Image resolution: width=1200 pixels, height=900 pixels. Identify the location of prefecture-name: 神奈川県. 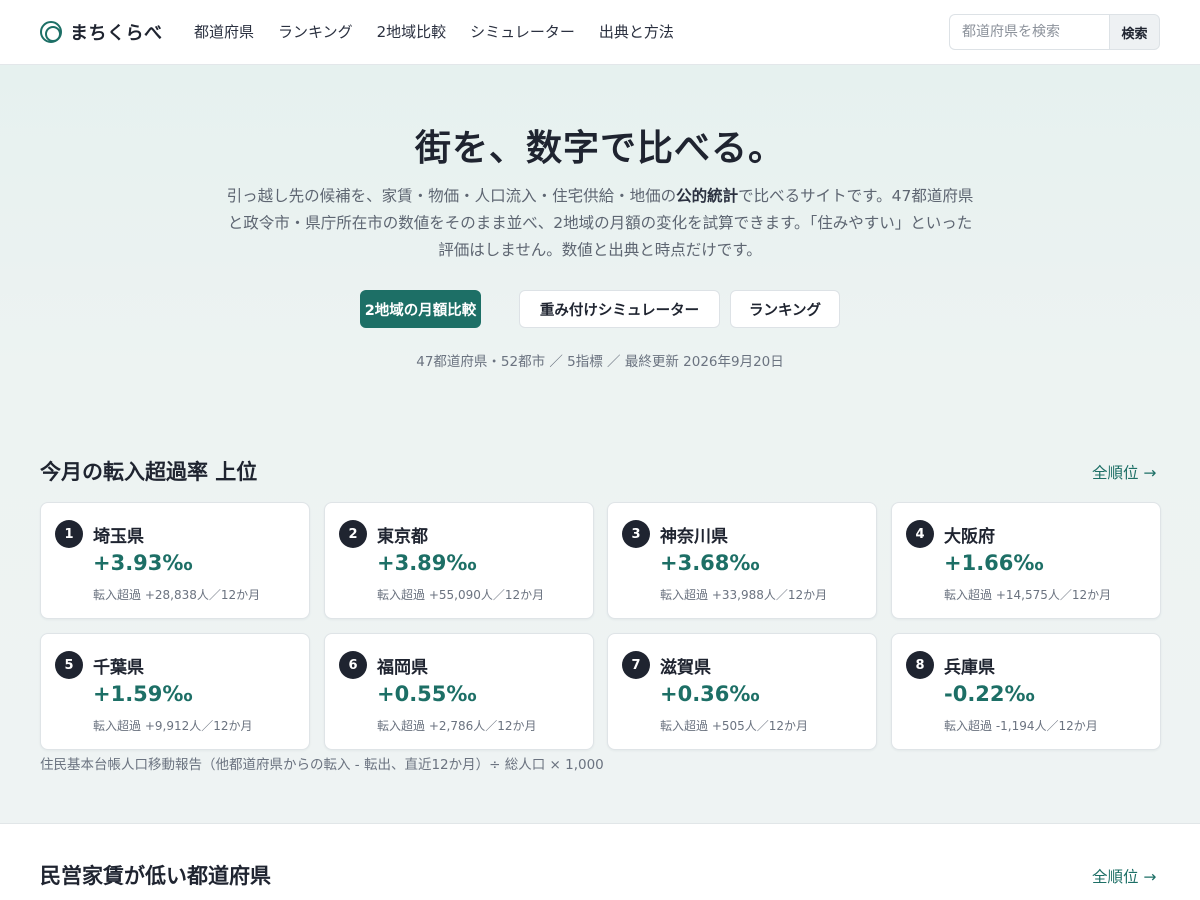
(694, 537).